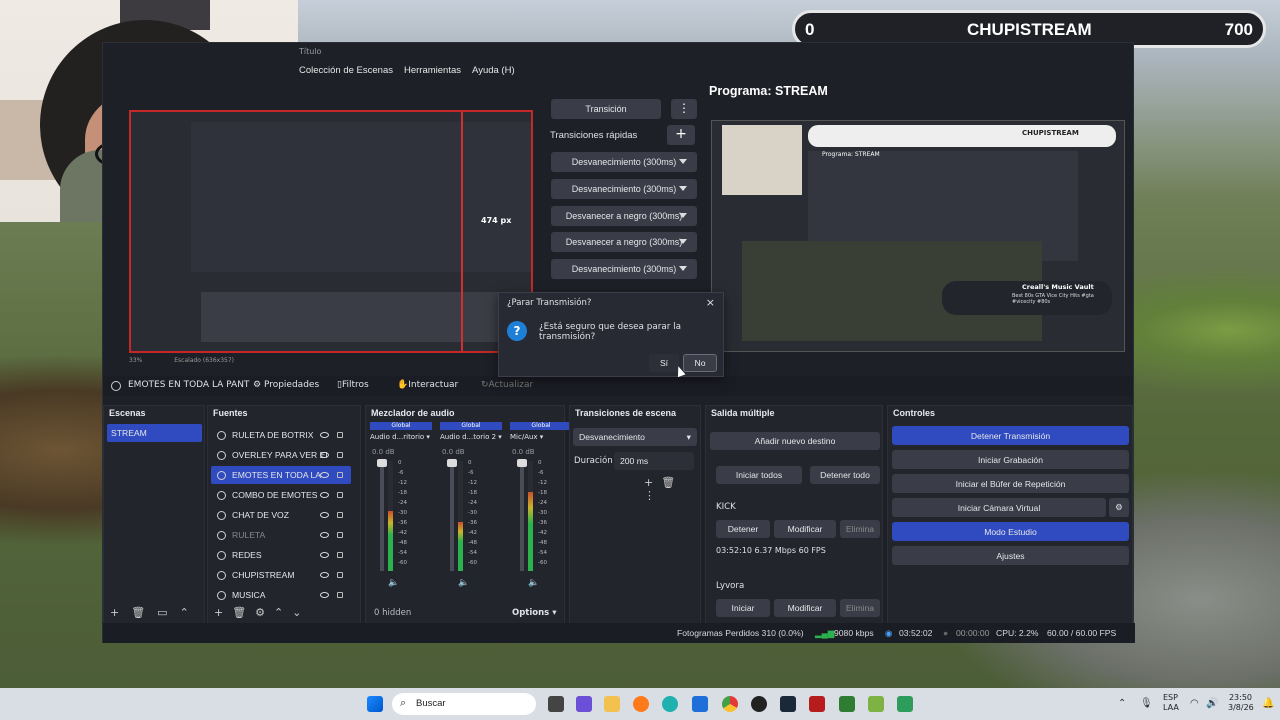 This screenshot has height=720, width=1280. I want to click on edit-preview: 474 px, so click(331, 231).